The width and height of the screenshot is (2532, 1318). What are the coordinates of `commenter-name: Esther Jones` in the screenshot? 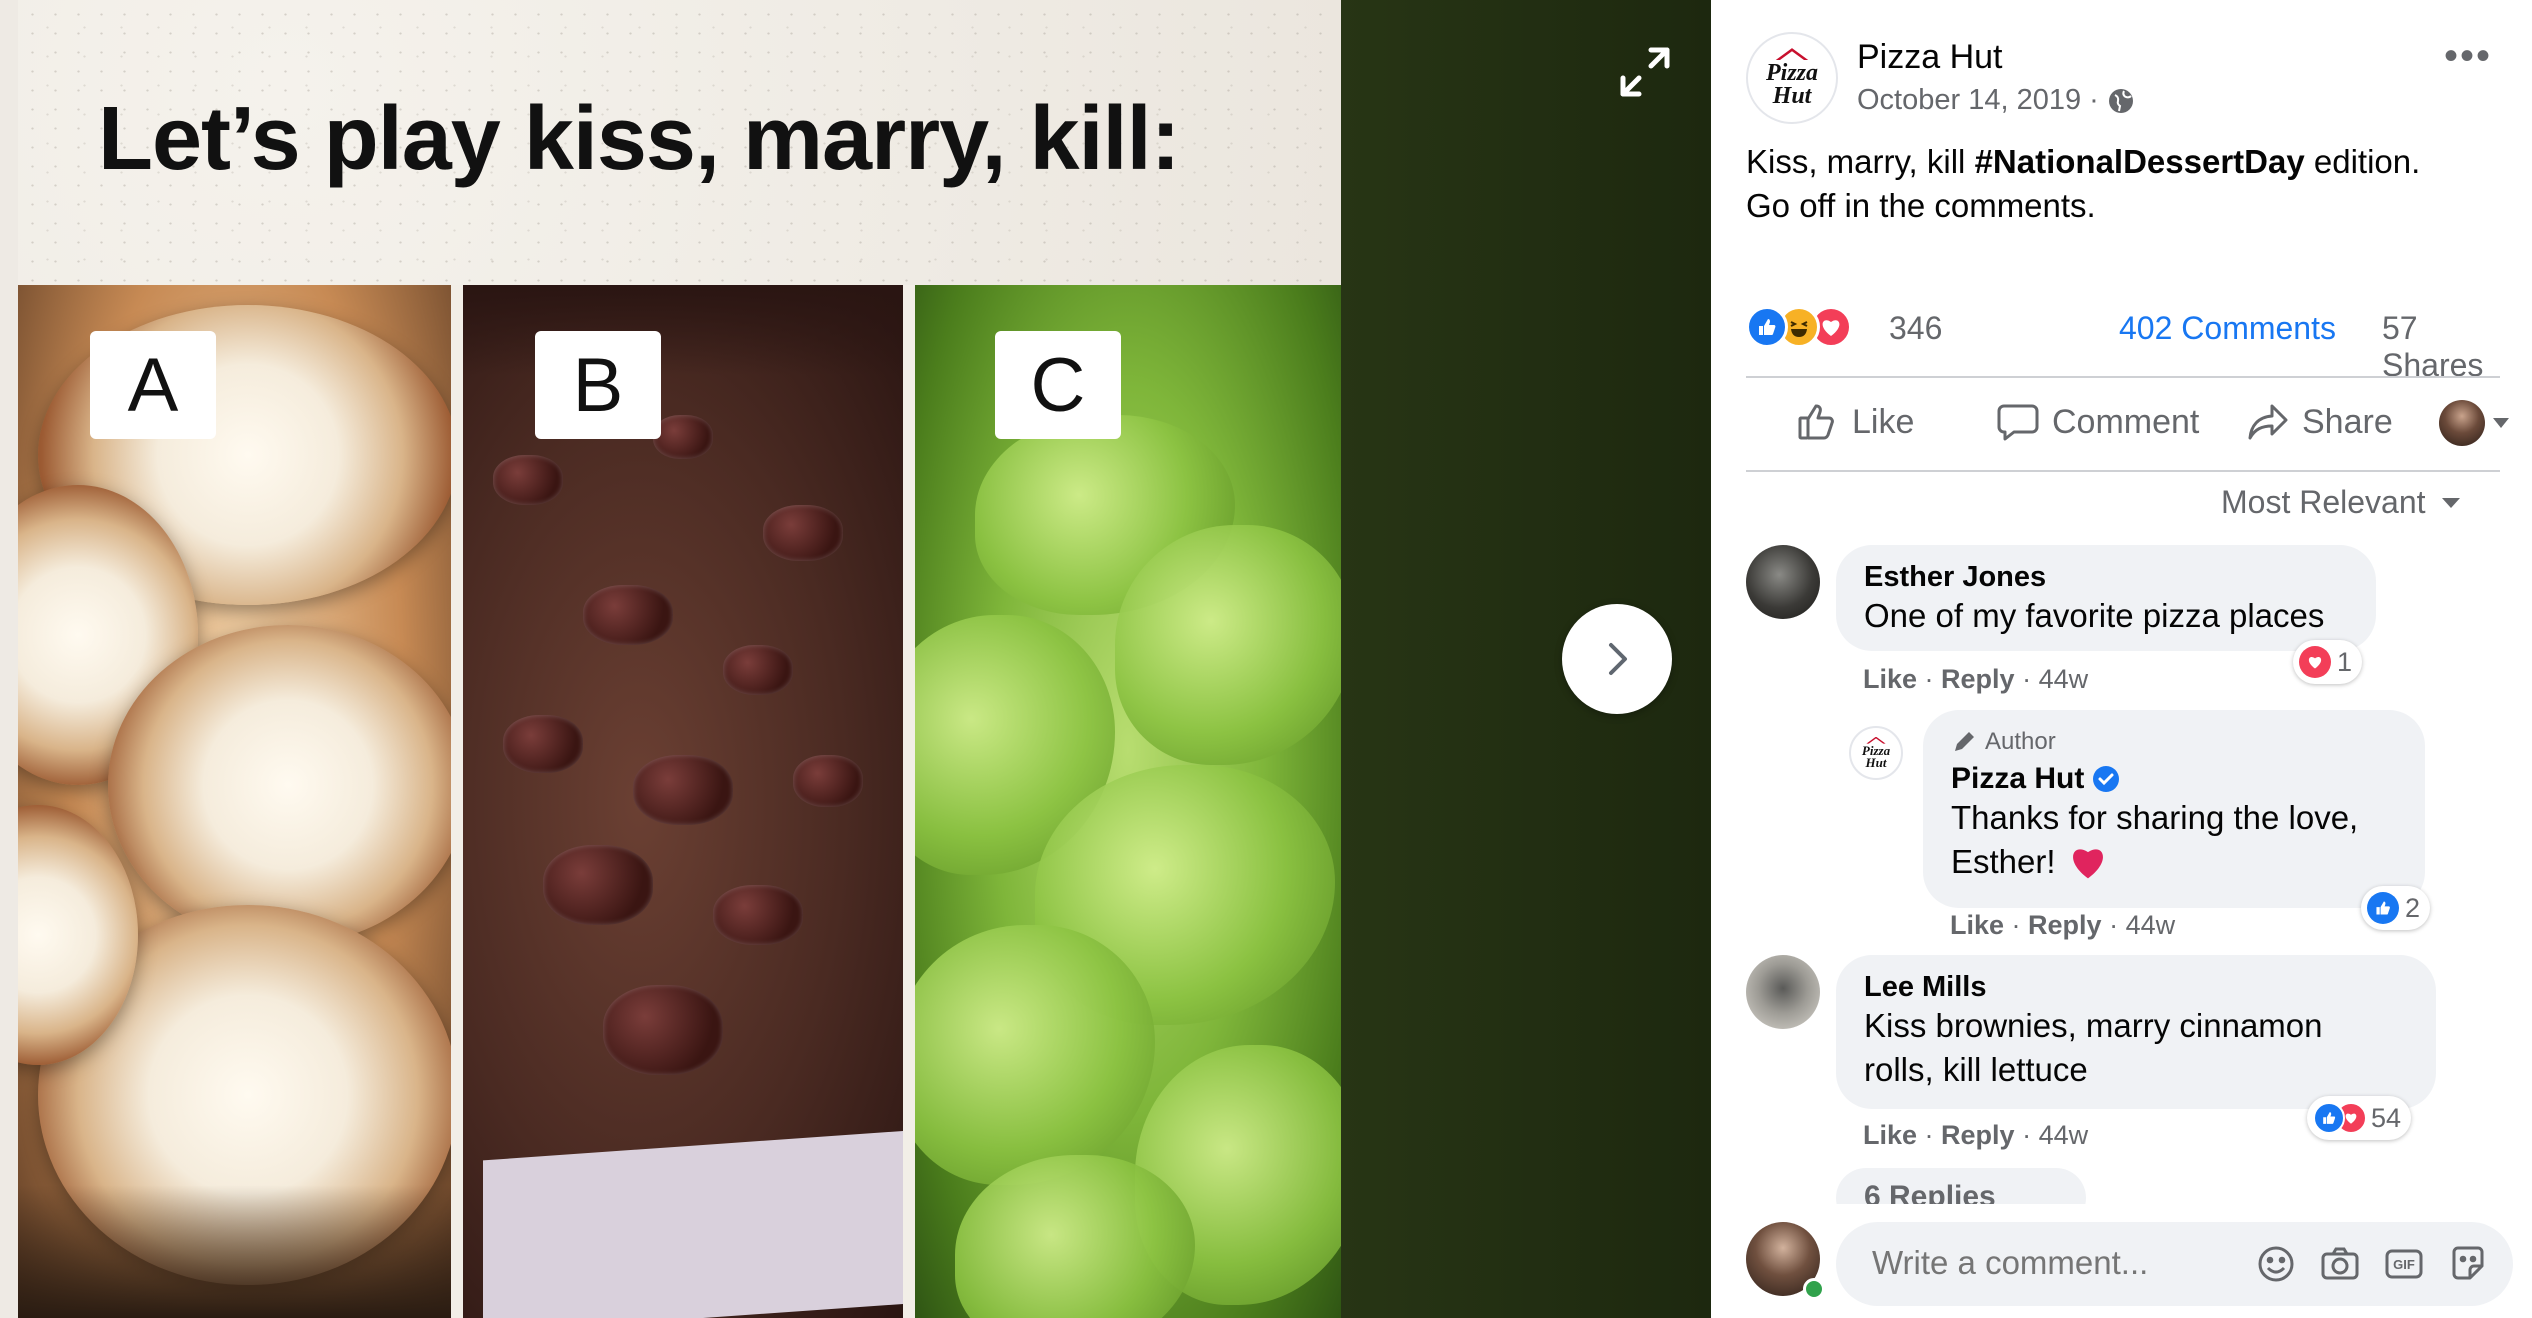 It's located at (2106, 577).